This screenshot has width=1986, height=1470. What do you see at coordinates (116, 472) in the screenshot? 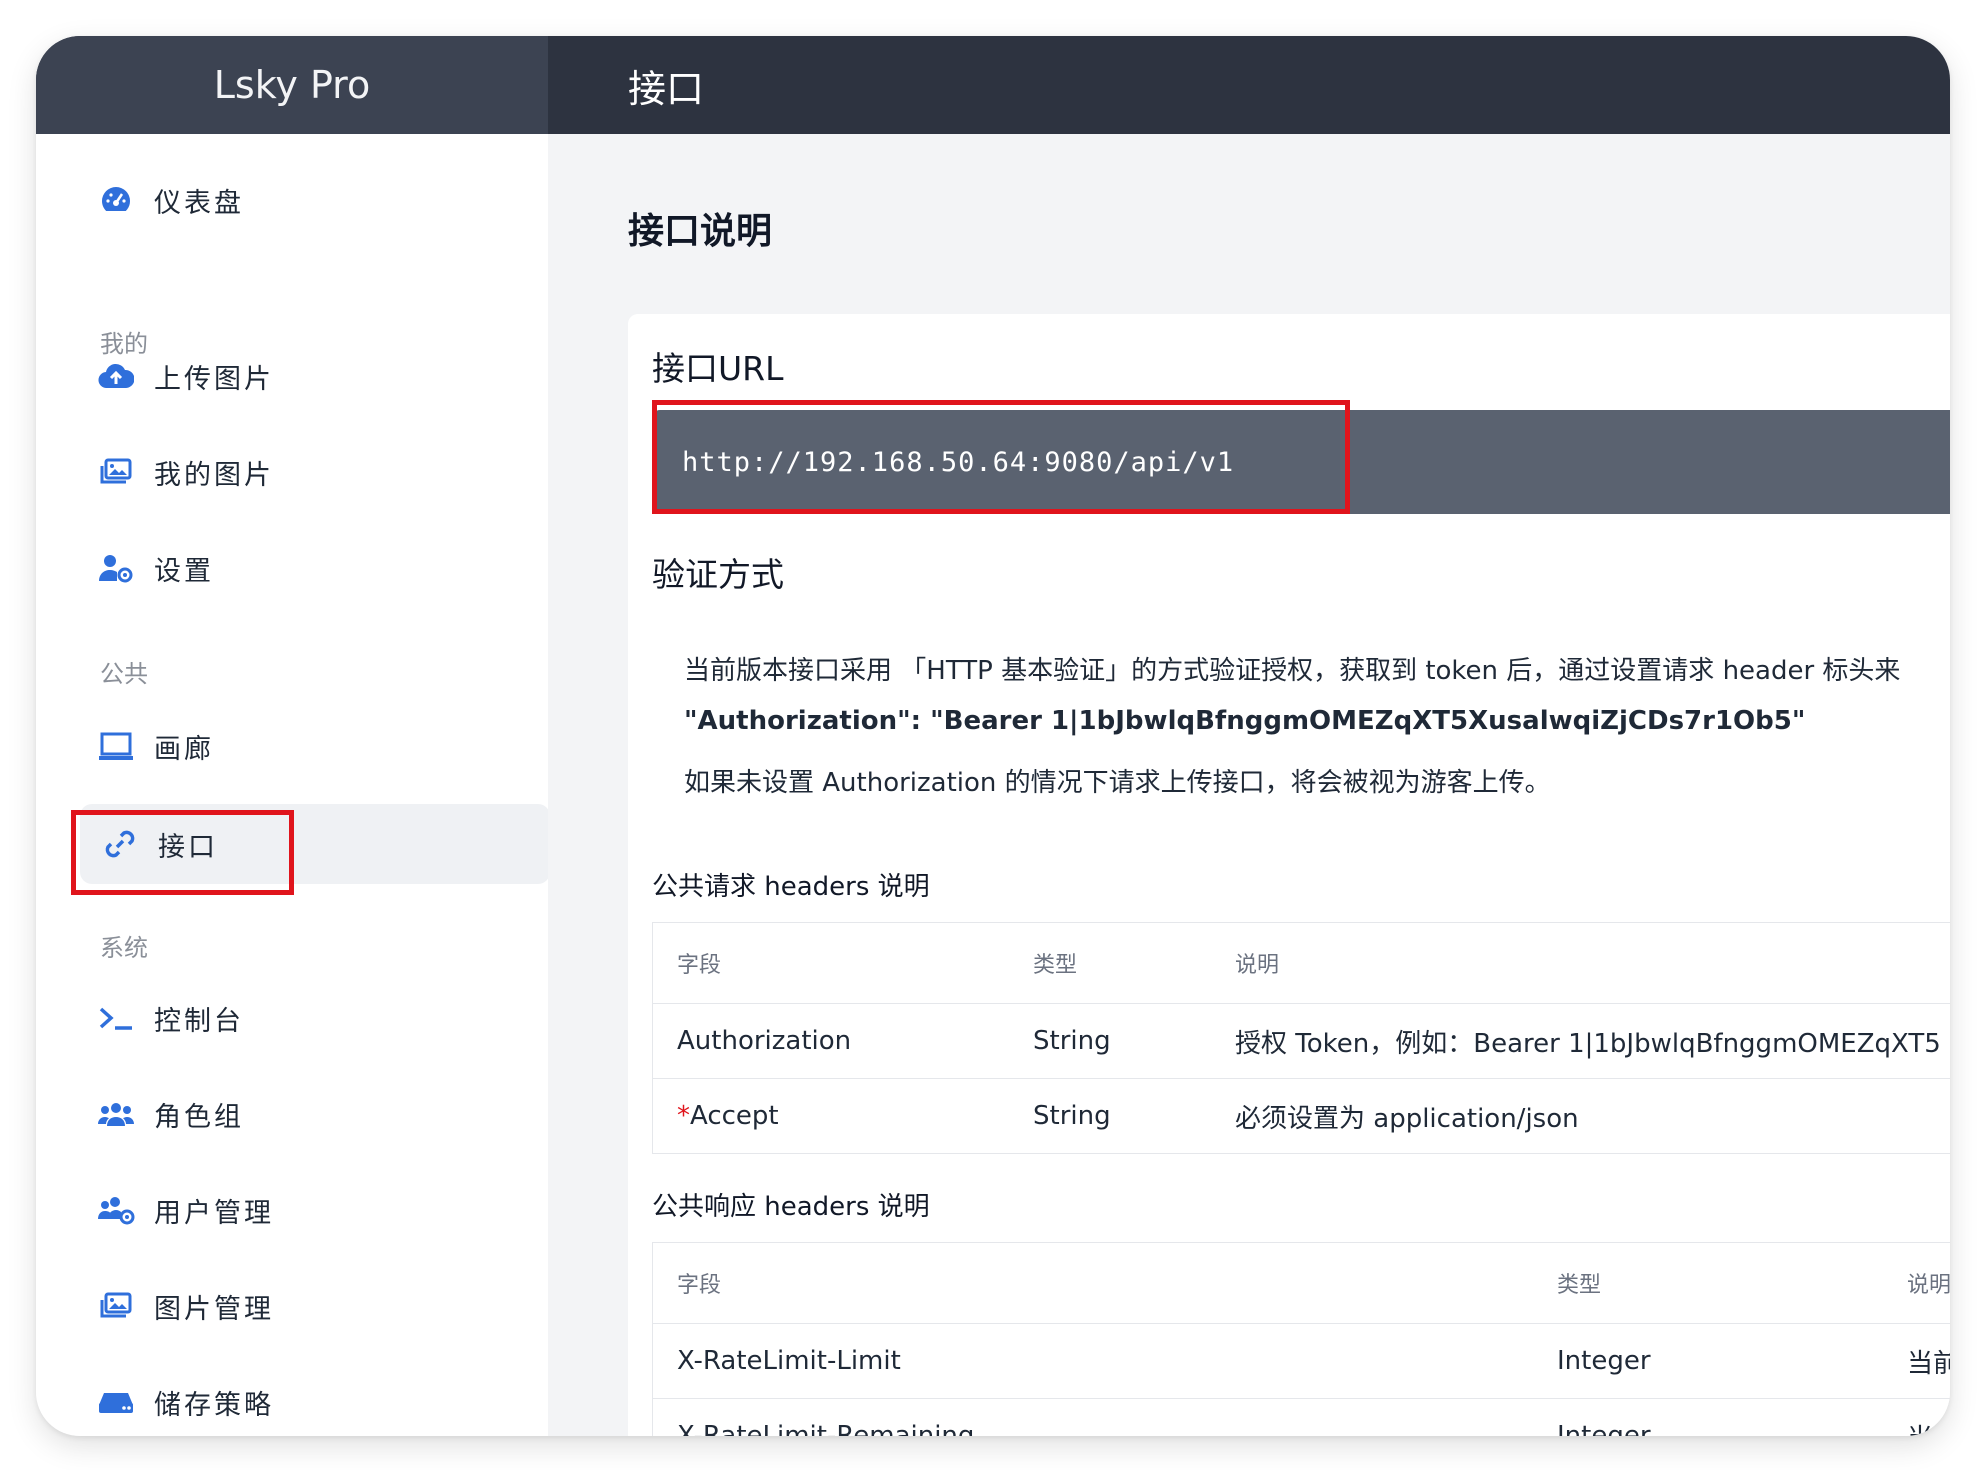
I see `images-icon` at bounding box center [116, 472].